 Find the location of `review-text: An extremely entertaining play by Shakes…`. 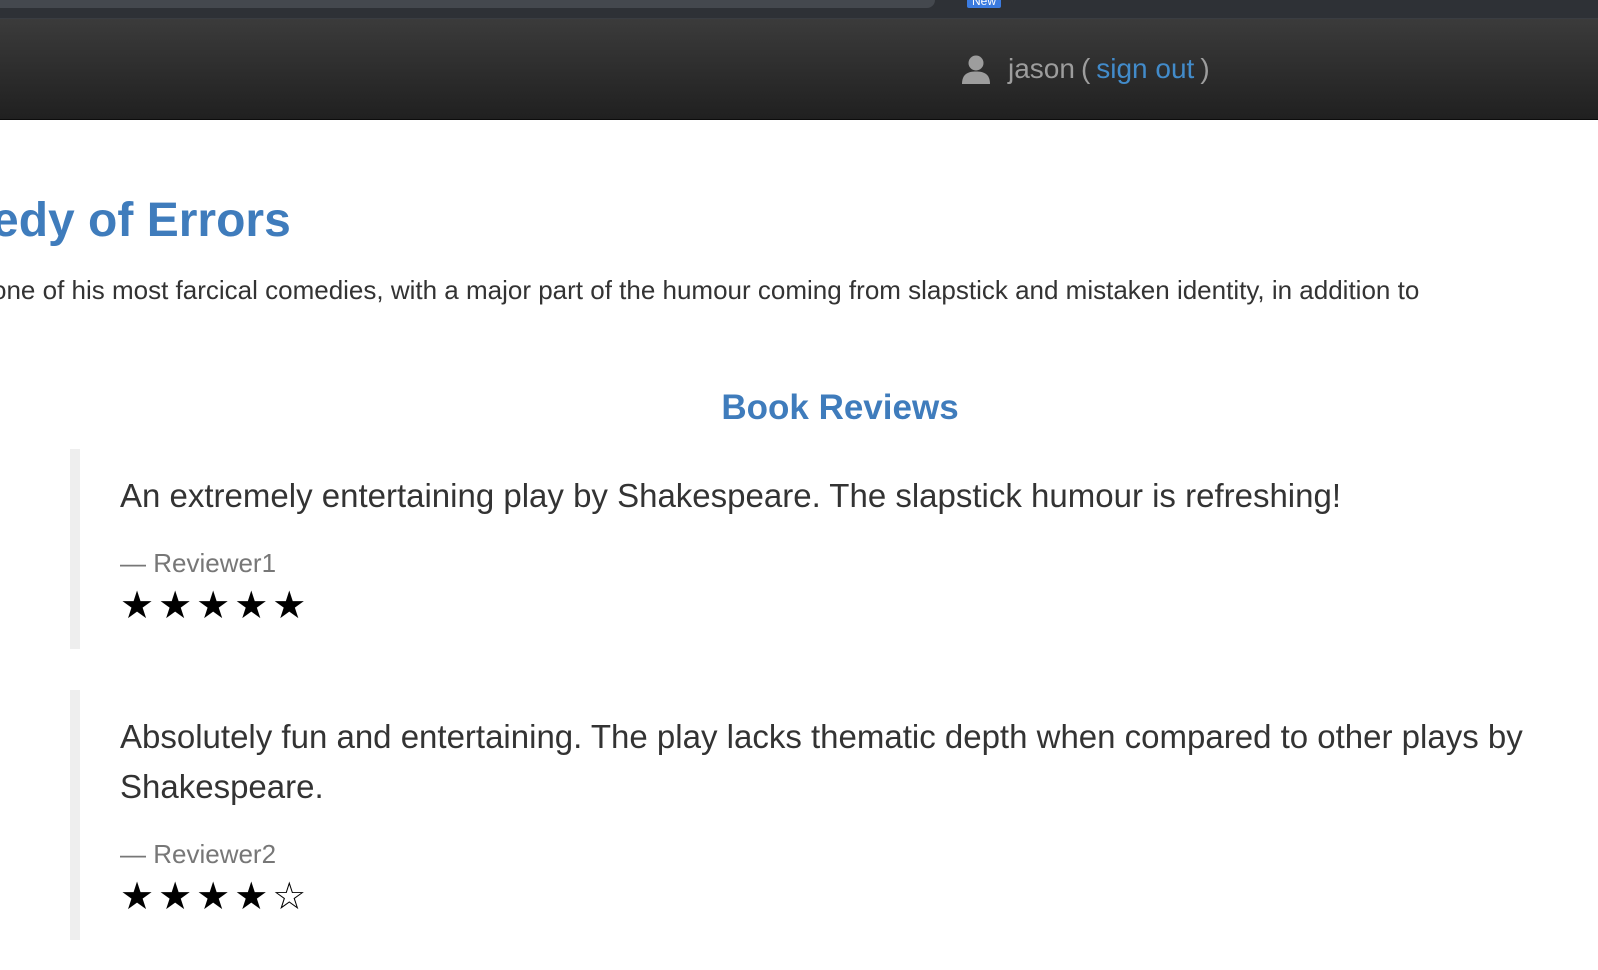

review-text: An extremely entertaining play by Shakes… is located at coordinates (731, 495).